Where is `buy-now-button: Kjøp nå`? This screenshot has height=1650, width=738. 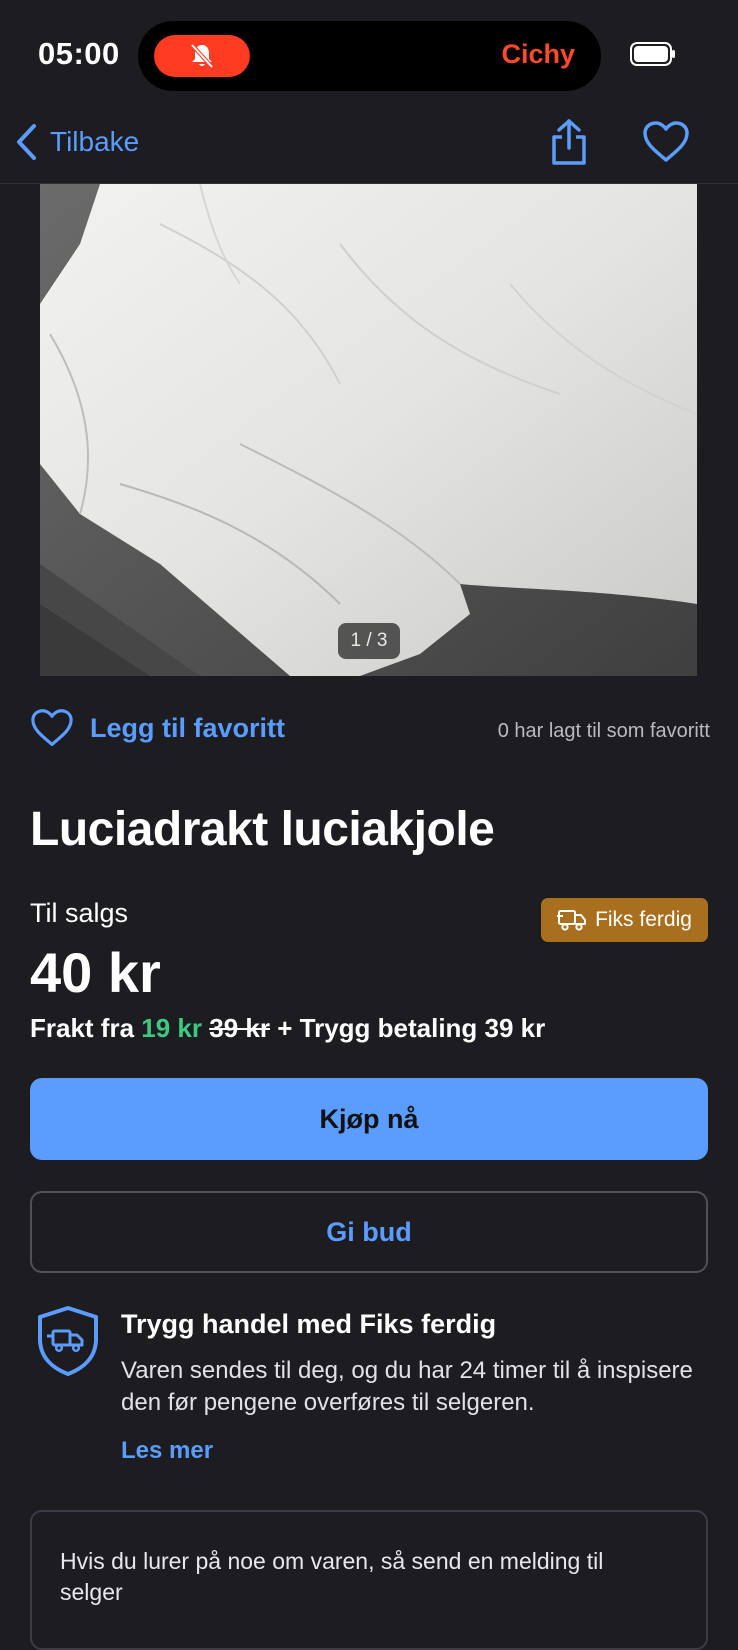
buy-now-button: Kjøp nå is located at coordinates (369, 1119).